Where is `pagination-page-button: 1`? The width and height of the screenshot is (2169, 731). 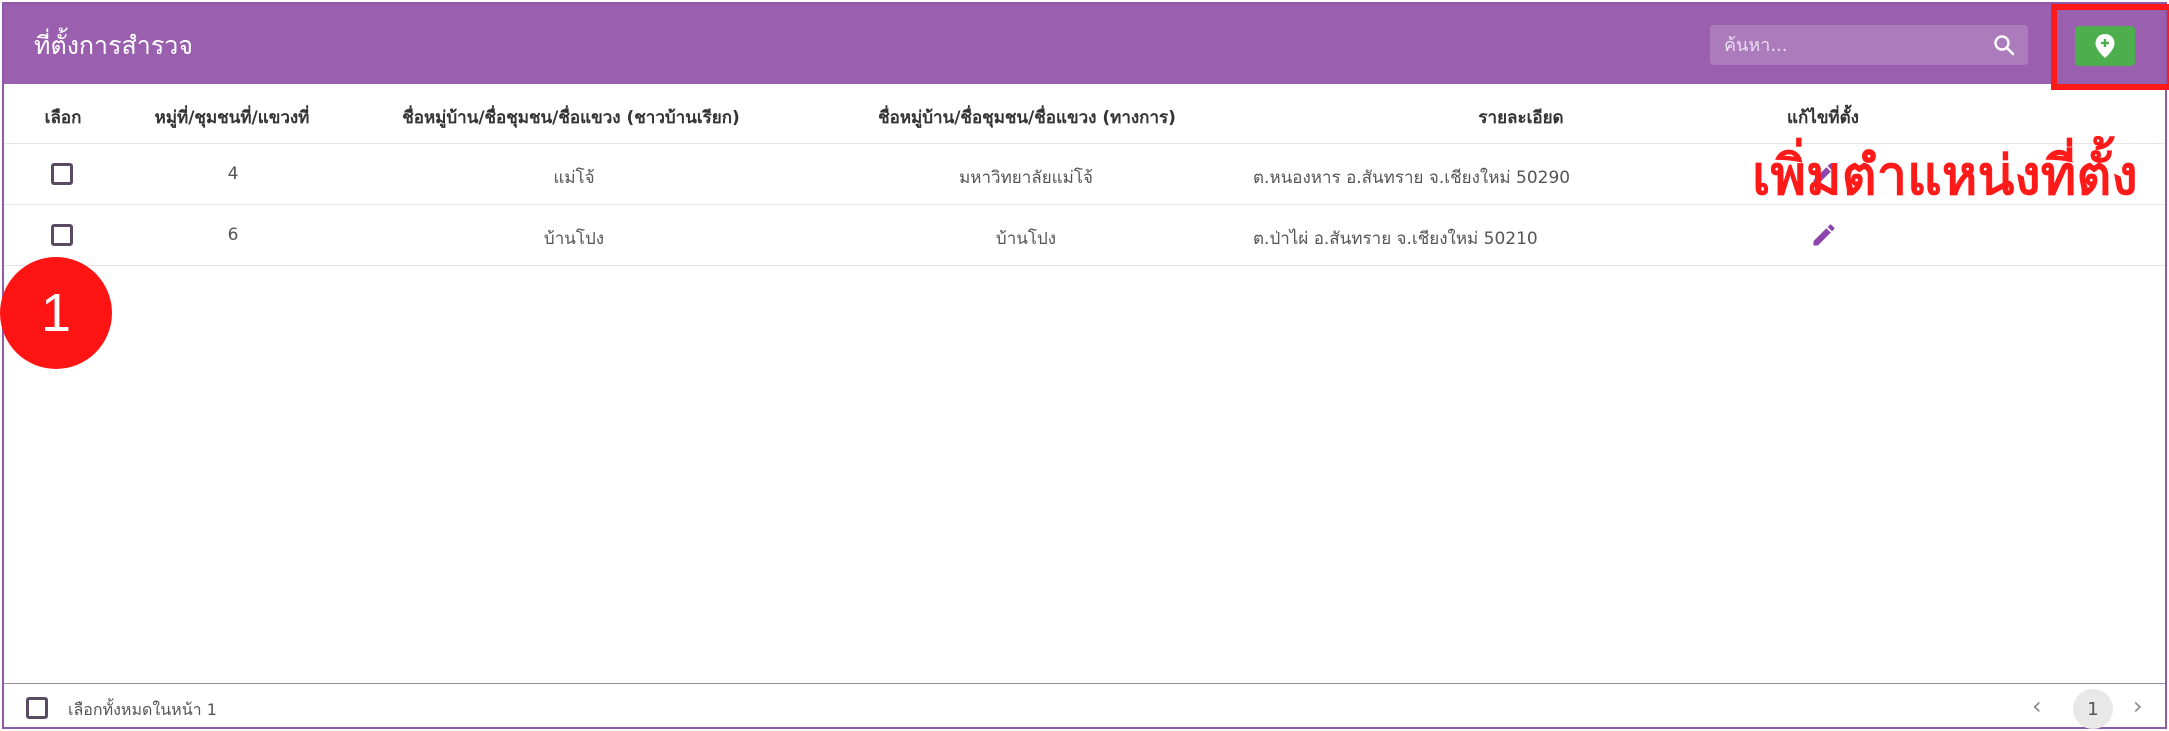
pagination-page-button: 1 is located at coordinates (2093, 709).